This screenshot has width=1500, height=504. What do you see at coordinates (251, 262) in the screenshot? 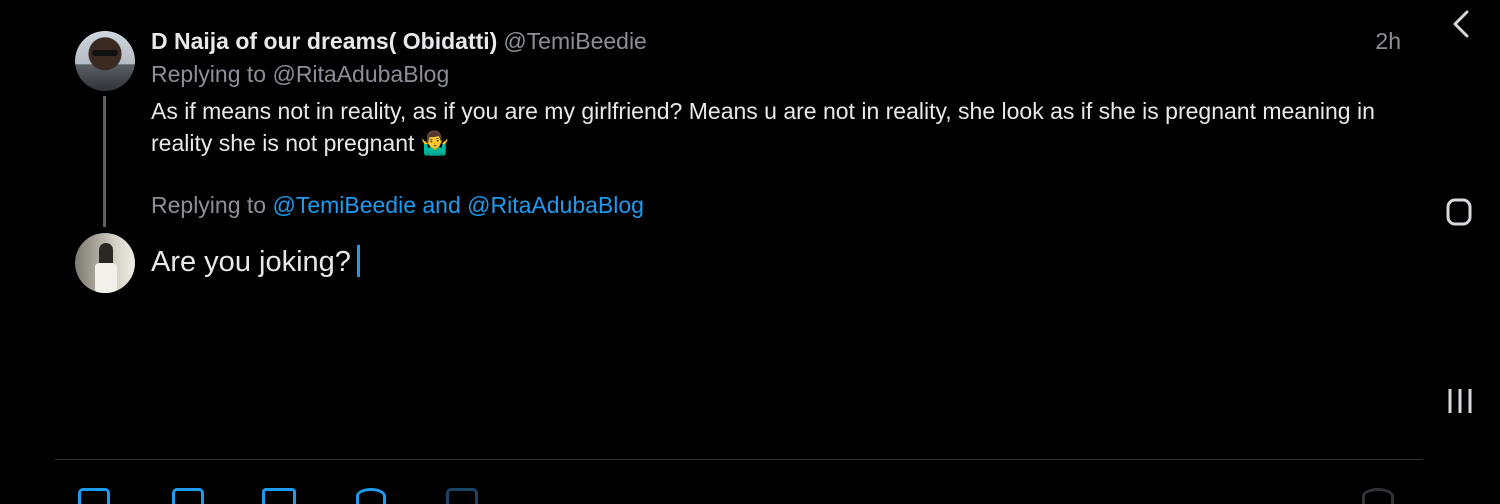
I see `reply-draft-text: Are you joking?` at bounding box center [251, 262].